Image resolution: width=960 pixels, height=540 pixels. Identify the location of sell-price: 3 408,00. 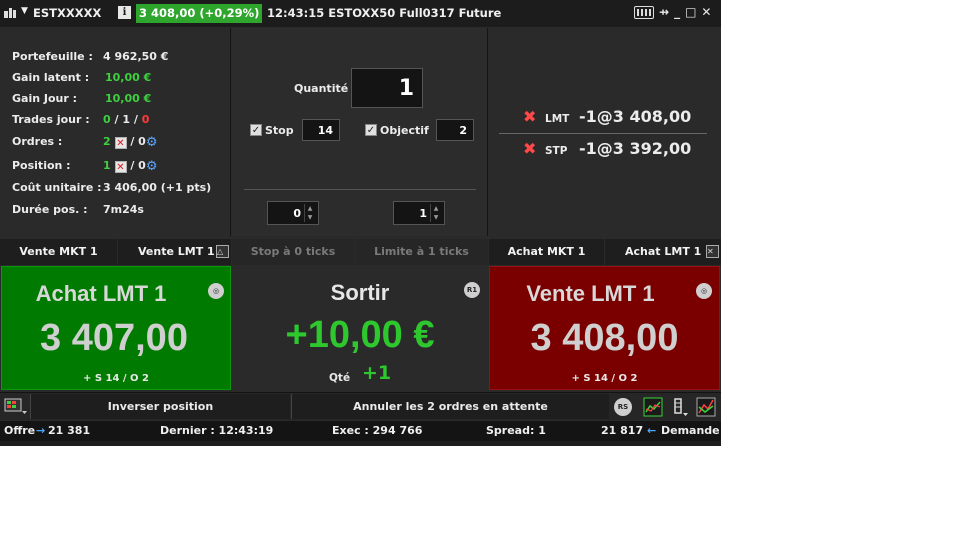
(604, 338).